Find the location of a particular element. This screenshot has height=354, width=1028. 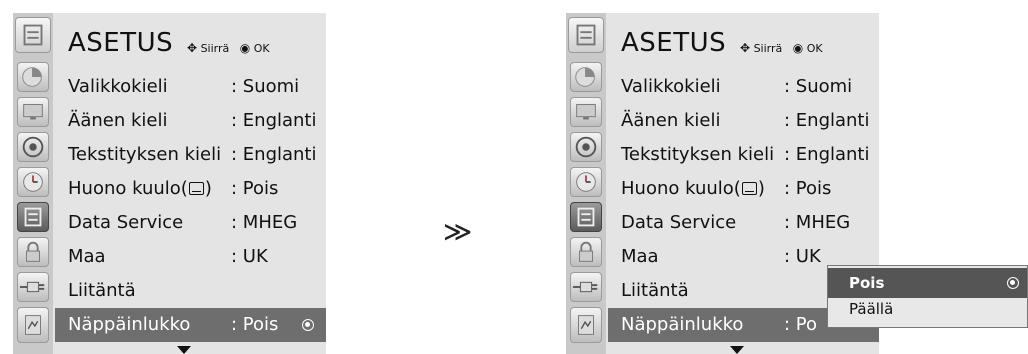

key-lock-options-popup: Pois Päällä is located at coordinates (927, 296).